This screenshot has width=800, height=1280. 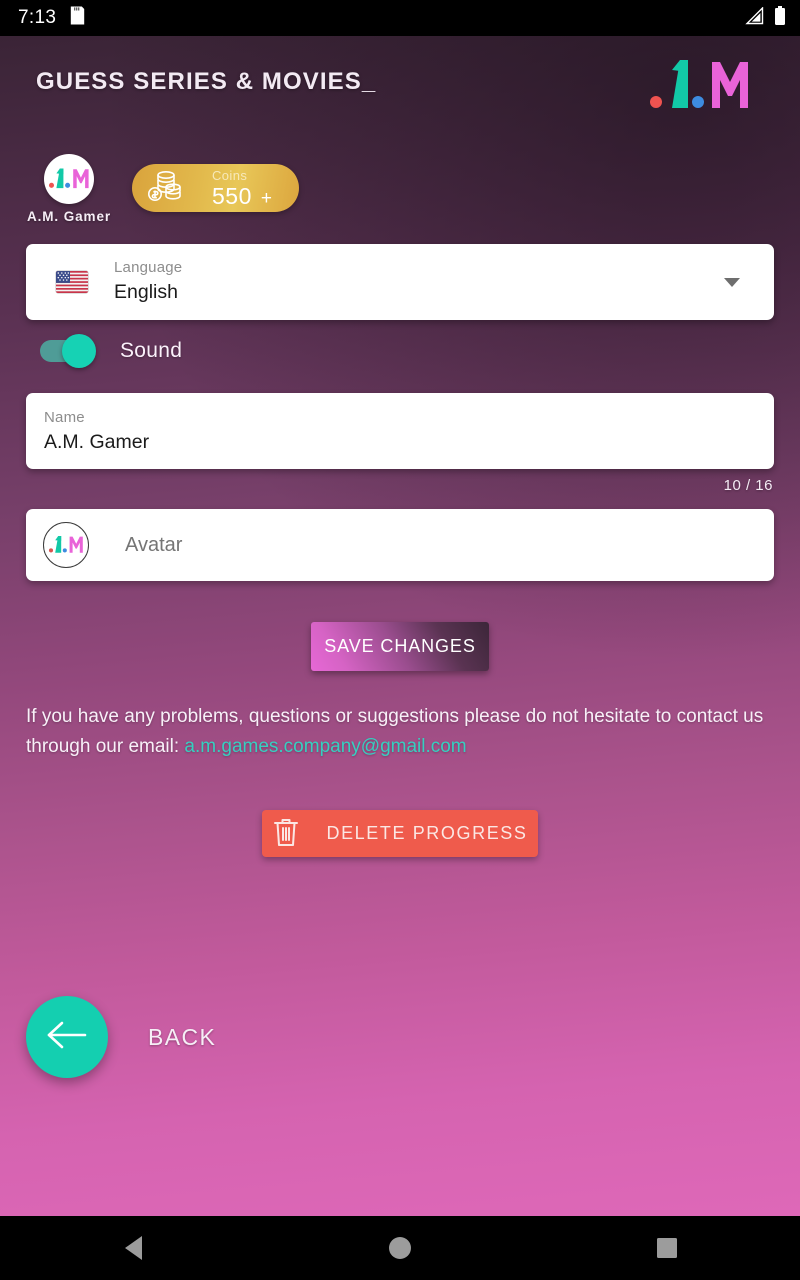 I want to click on am-brand-logo-icon, so click(x=702, y=87).